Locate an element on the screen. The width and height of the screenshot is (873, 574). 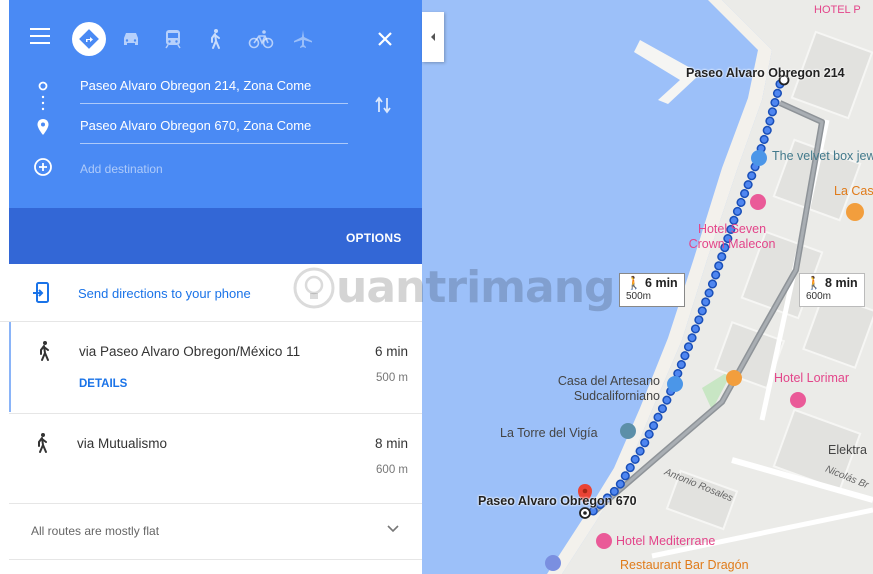
collapse-panel-button is located at coordinates (433, 37).